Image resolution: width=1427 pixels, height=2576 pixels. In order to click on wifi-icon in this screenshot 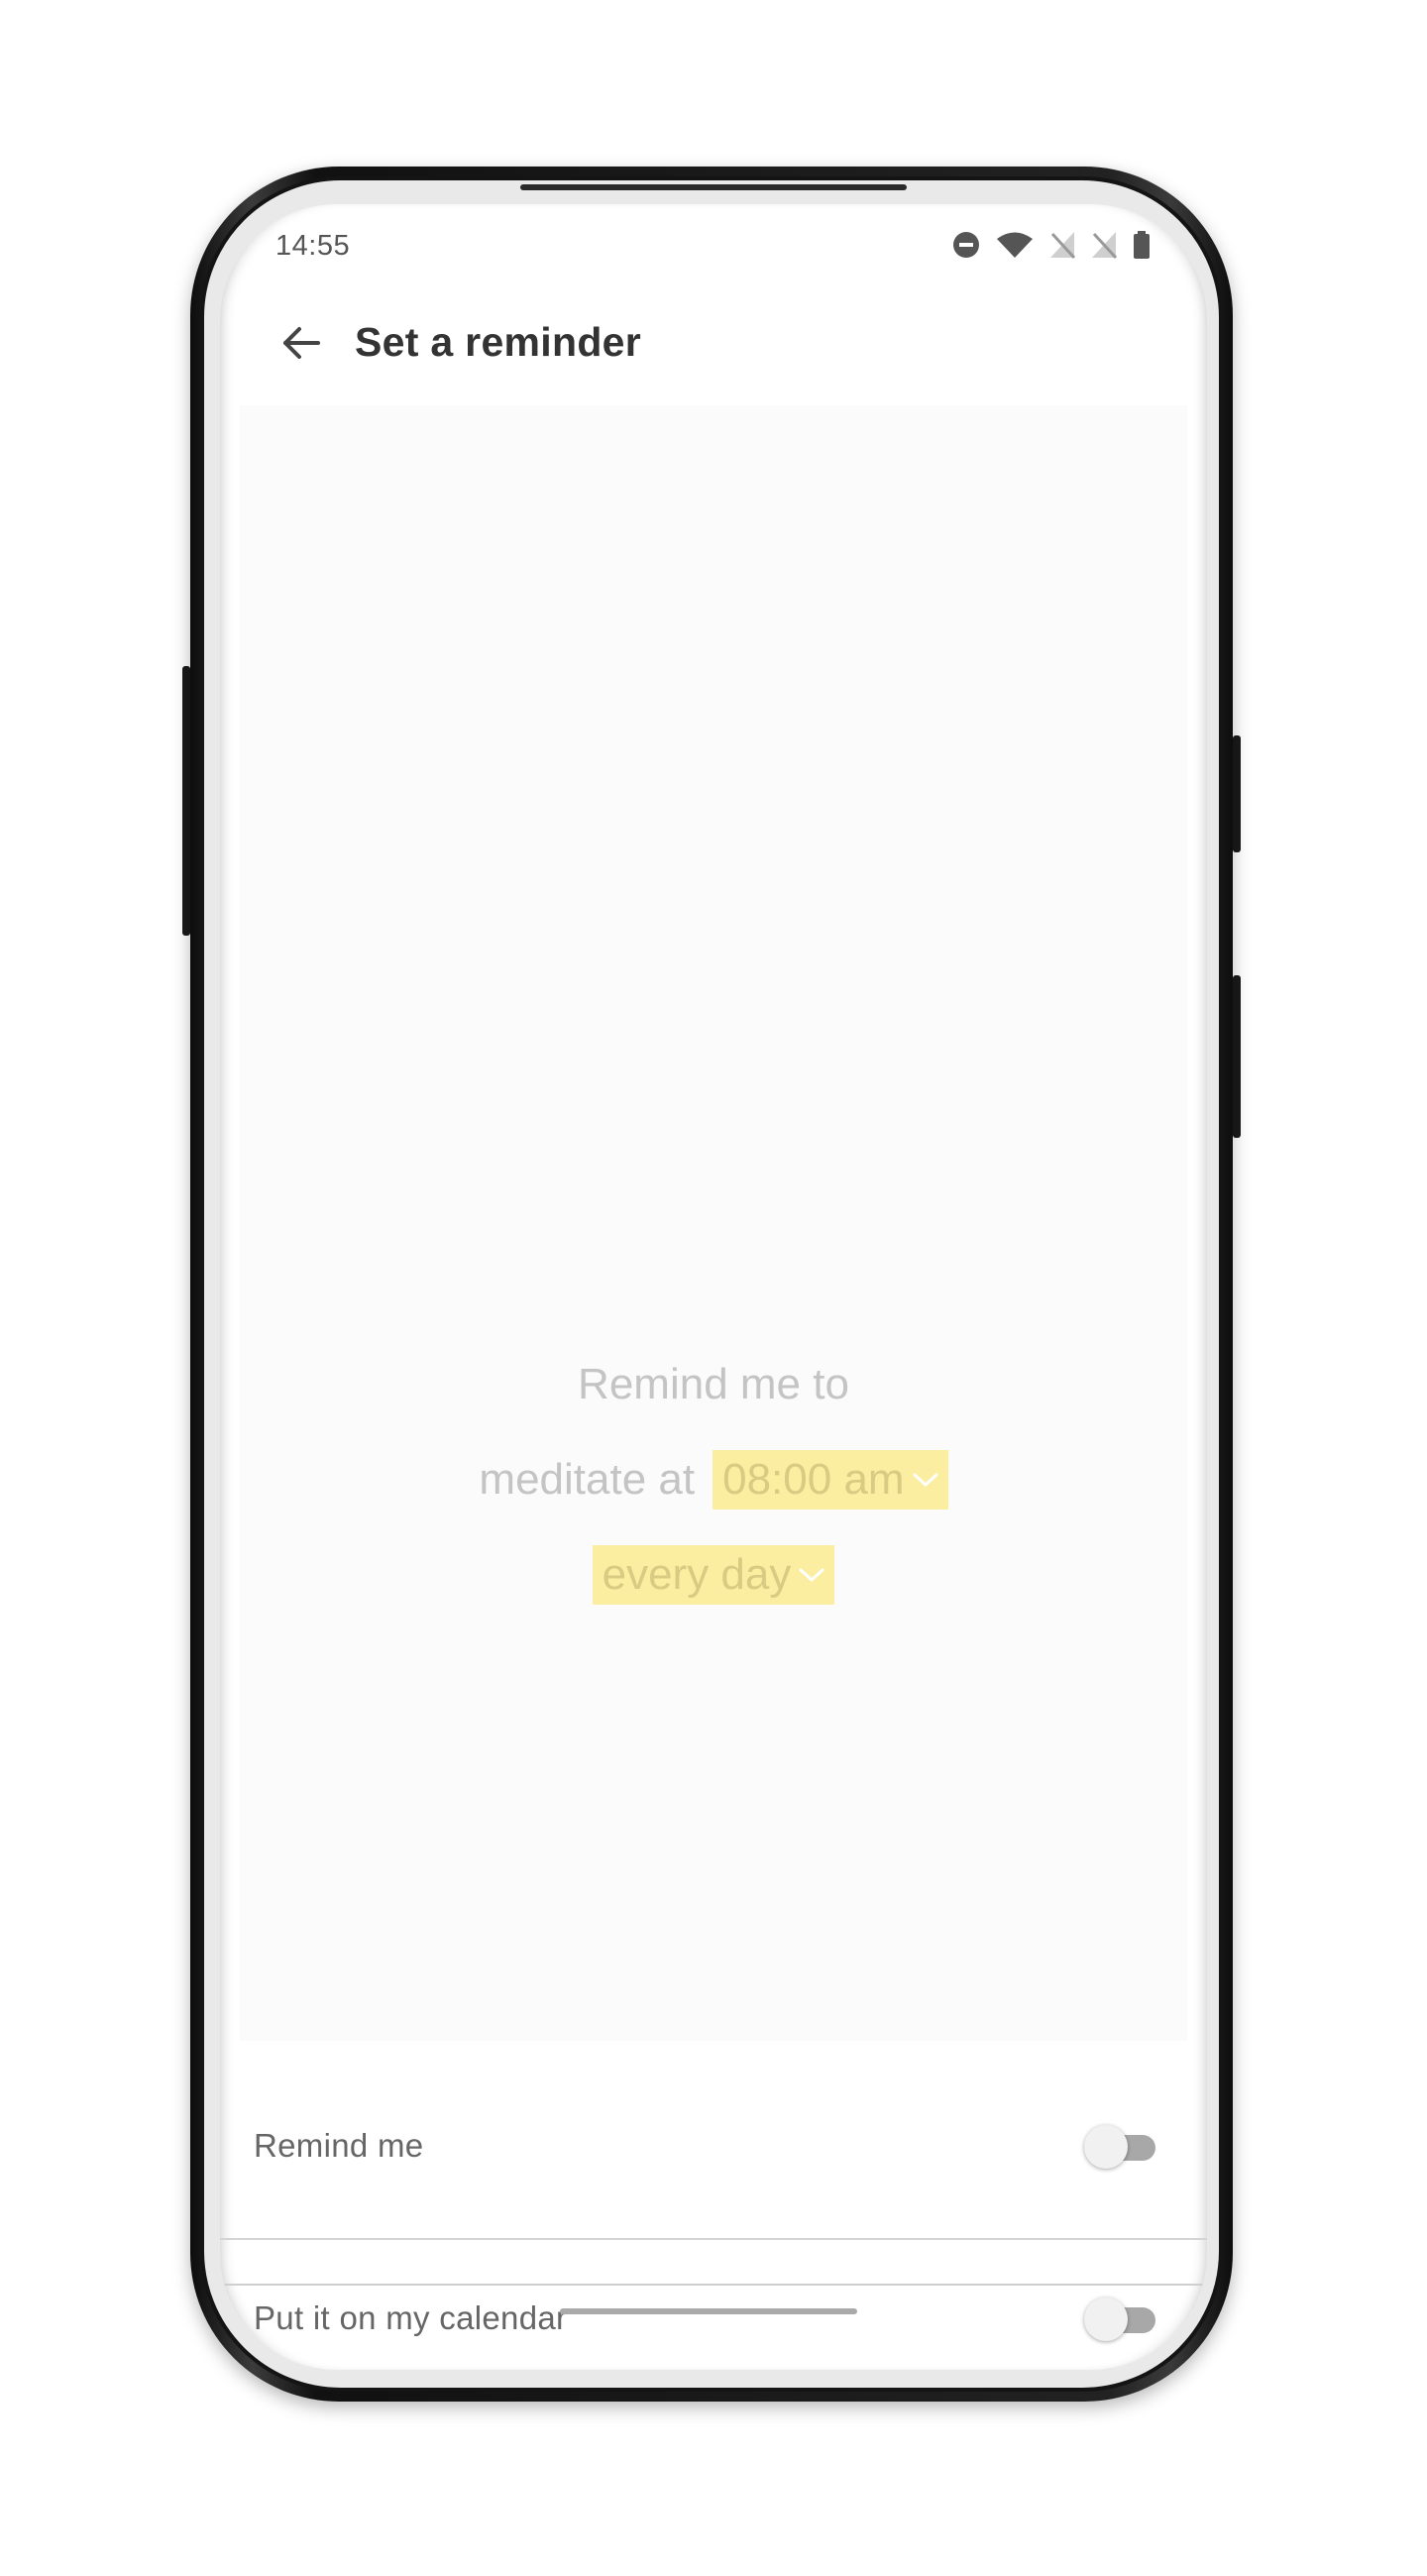, I will do `click(1015, 245)`.